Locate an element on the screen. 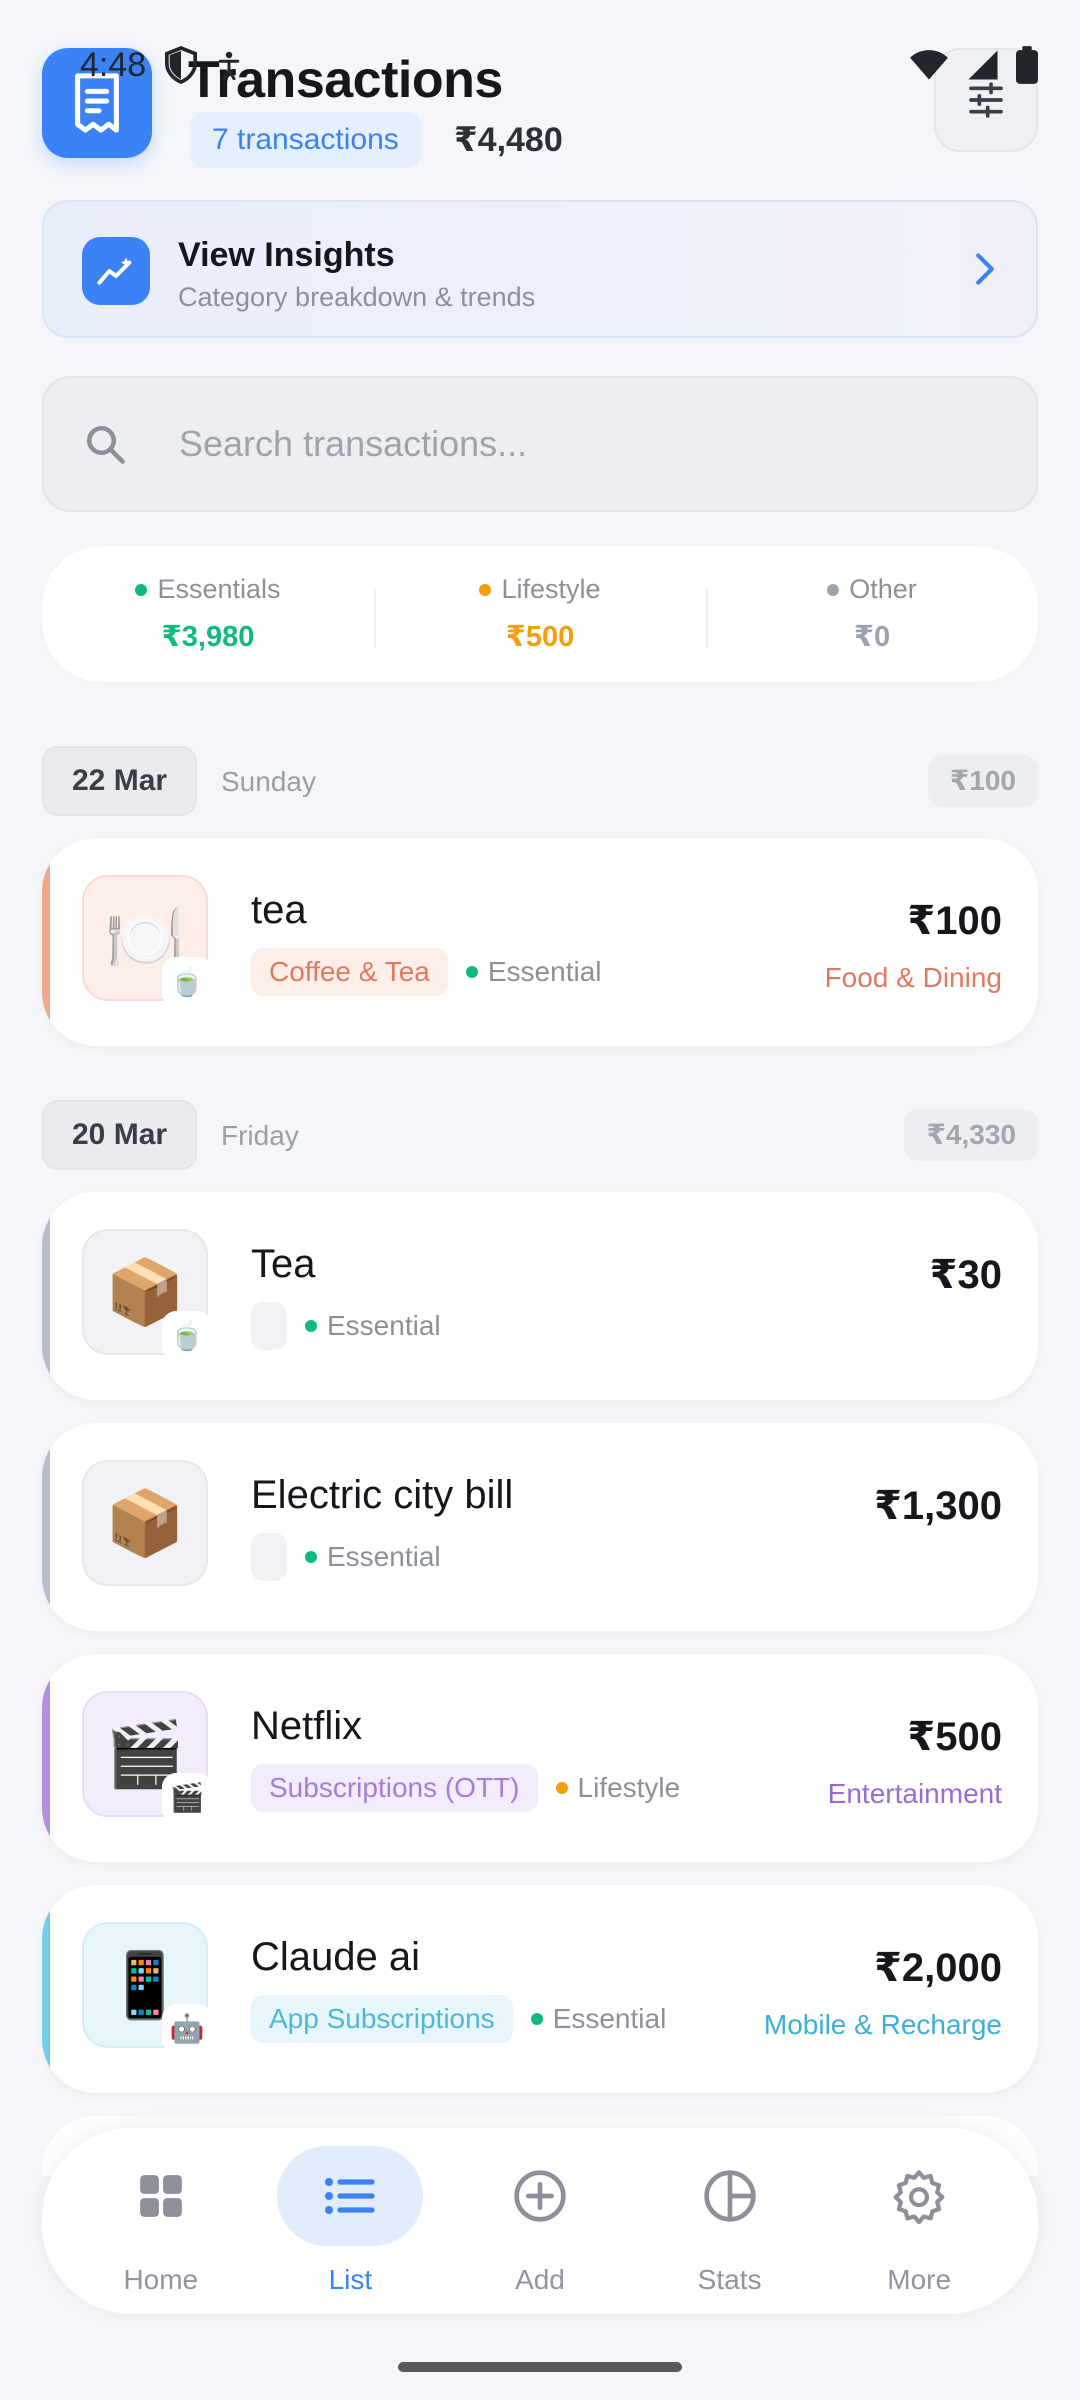 Image resolution: width=1080 pixels, height=2400 pixels. date-chip: 20 Mar is located at coordinates (120, 1135).